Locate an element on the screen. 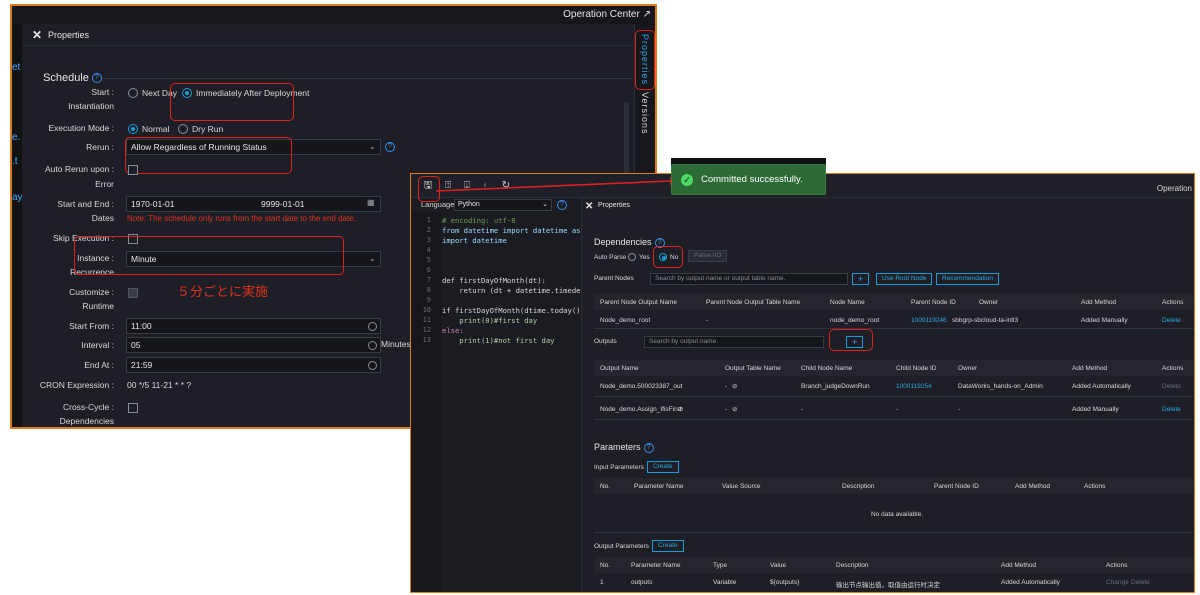 Image resolution: width=1200 pixels, height=595 pixels. success-toast: ✓ Committed successfully. is located at coordinates (748, 179).